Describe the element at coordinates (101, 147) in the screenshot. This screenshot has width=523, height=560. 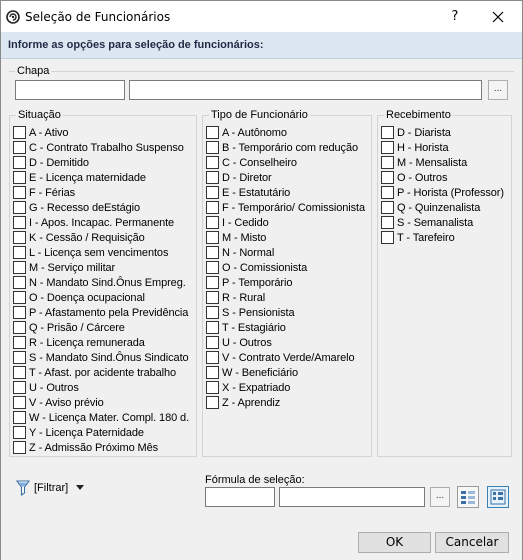
I see `situacao-option: C - Contrato Trabalho Suspenso` at that location.